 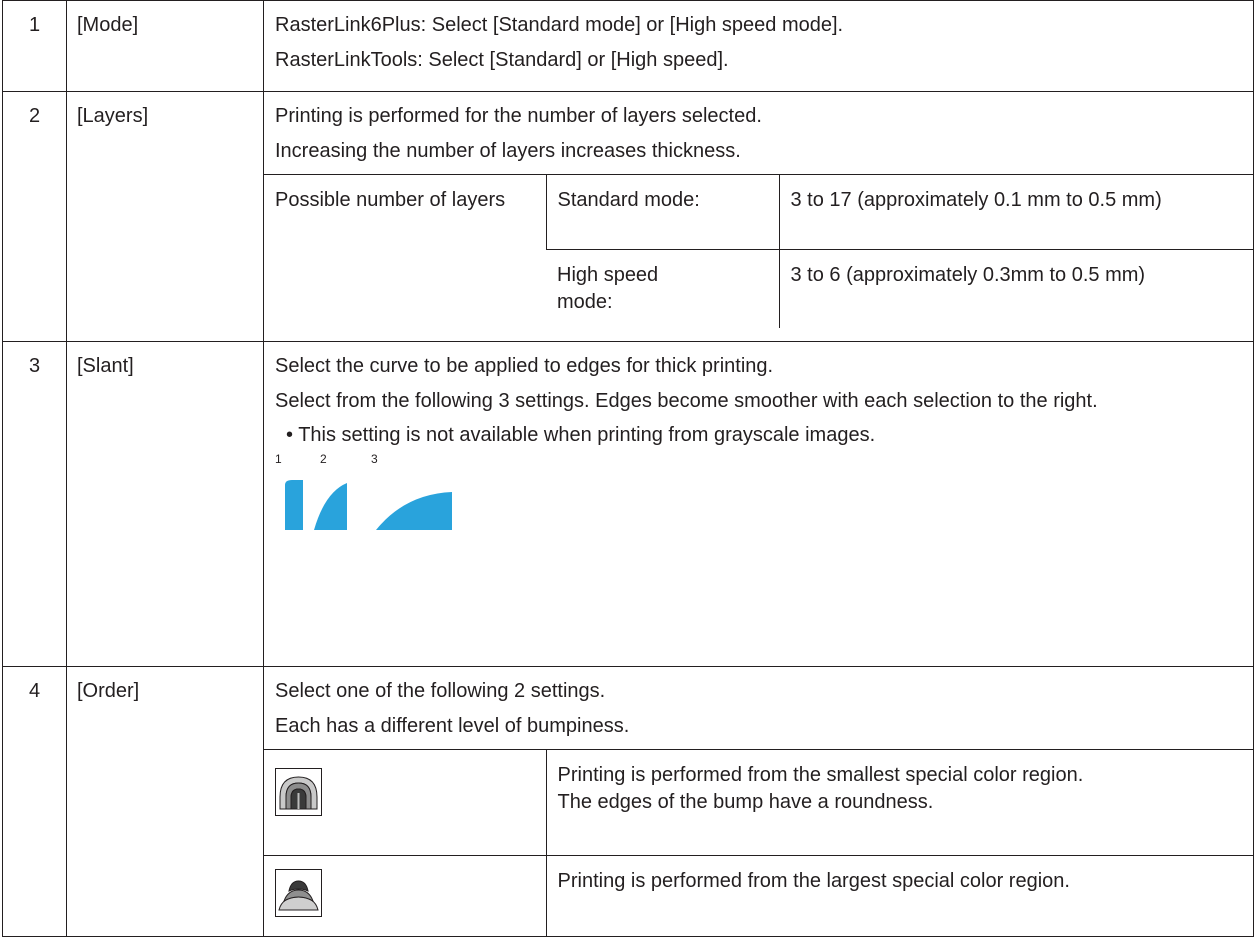 What do you see at coordinates (662, 212) in the screenshot?
I see `mode-label: Standard mode:` at bounding box center [662, 212].